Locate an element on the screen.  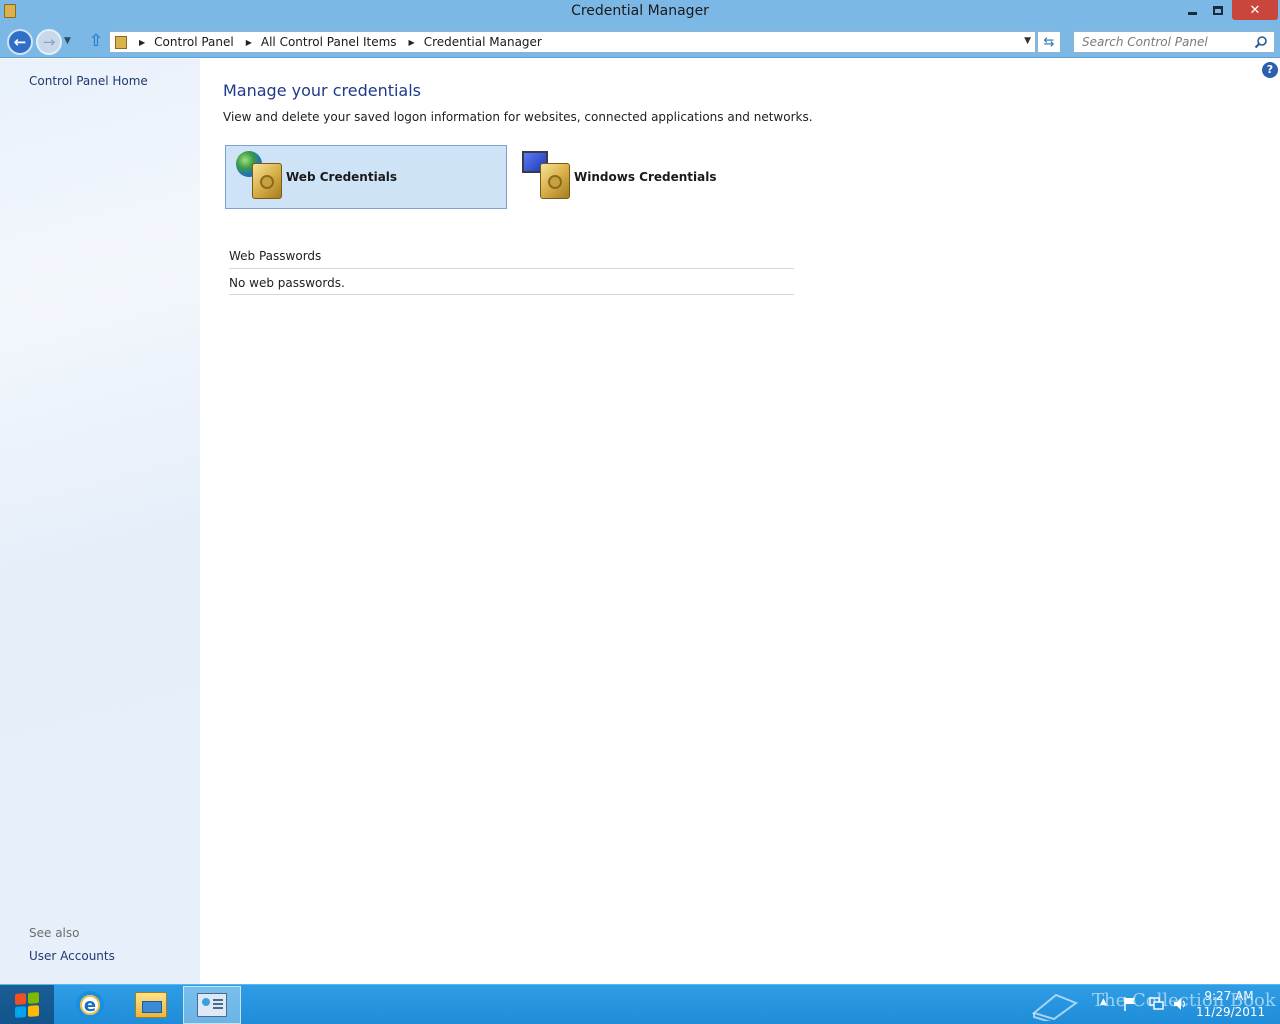
restore-button is located at coordinates (1218, 10).